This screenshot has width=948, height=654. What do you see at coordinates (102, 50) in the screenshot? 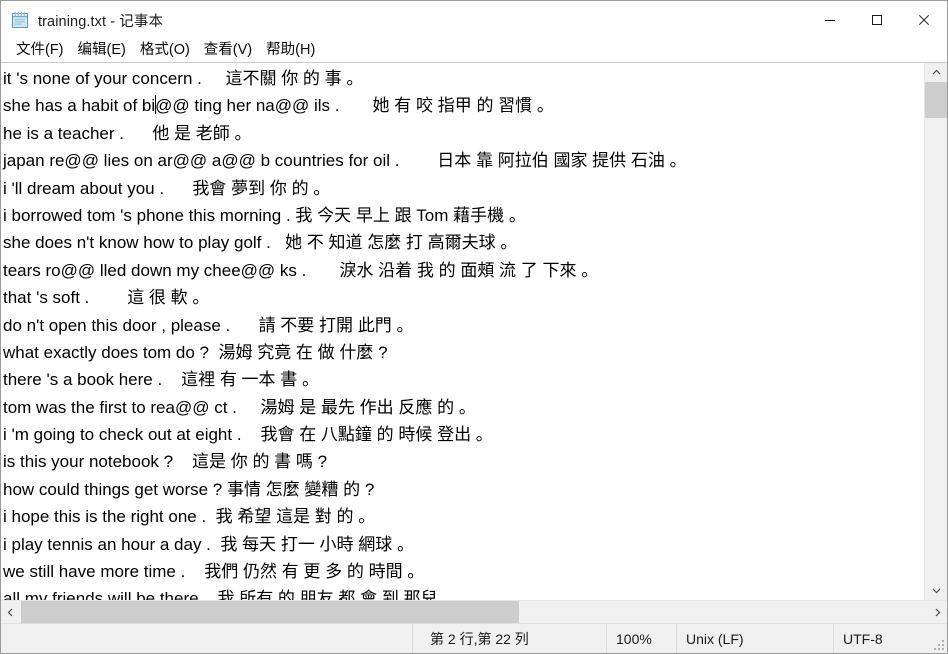
I see `menu-item-edit: 编辑(E)` at bounding box center [102, 50].